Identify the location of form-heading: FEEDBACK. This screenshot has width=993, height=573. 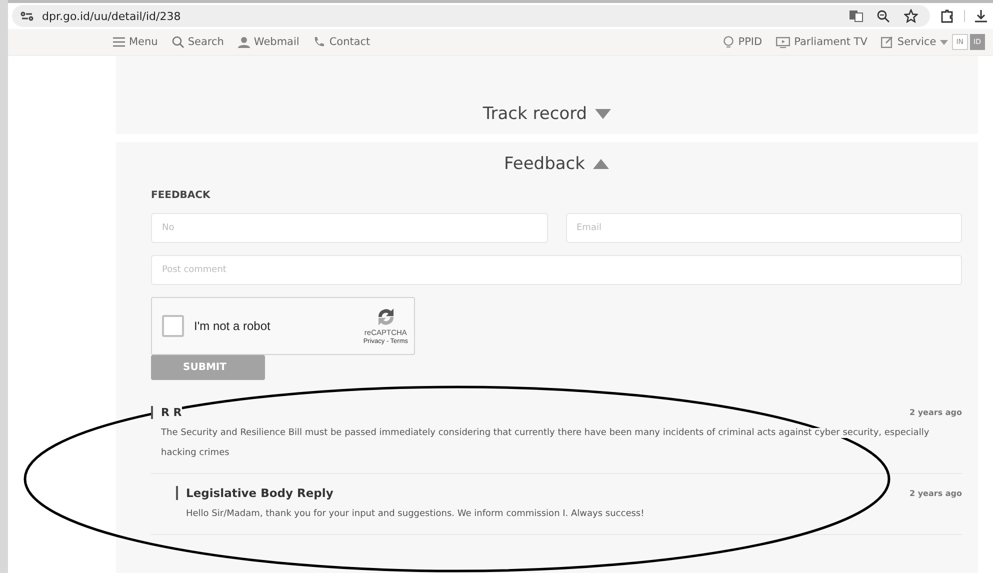
(181, 195).